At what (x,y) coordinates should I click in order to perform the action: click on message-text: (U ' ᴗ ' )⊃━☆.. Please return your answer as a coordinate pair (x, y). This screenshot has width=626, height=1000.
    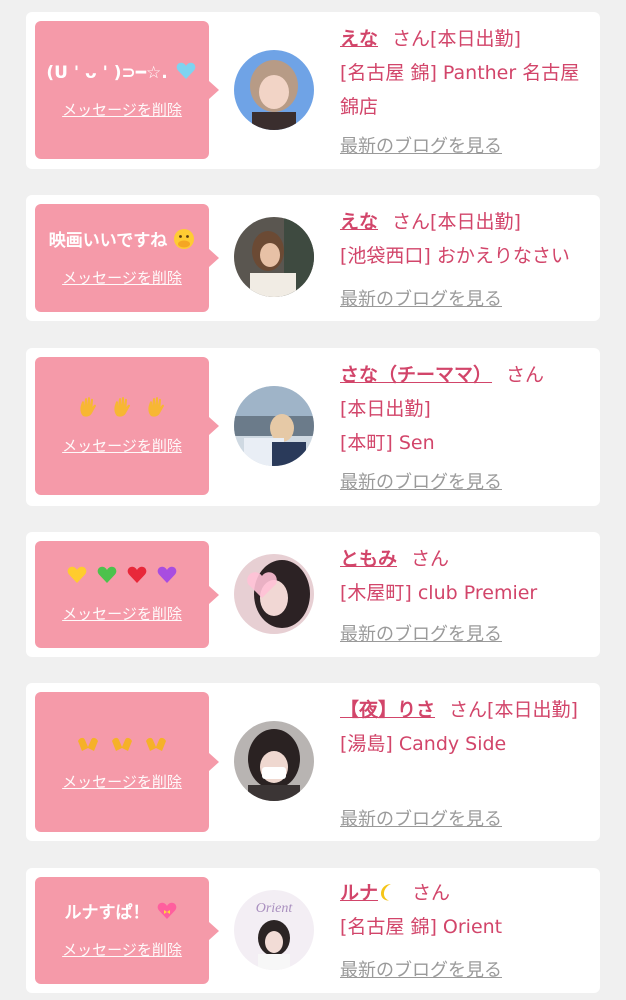
    Looking at the image, I should click on (121, 73).